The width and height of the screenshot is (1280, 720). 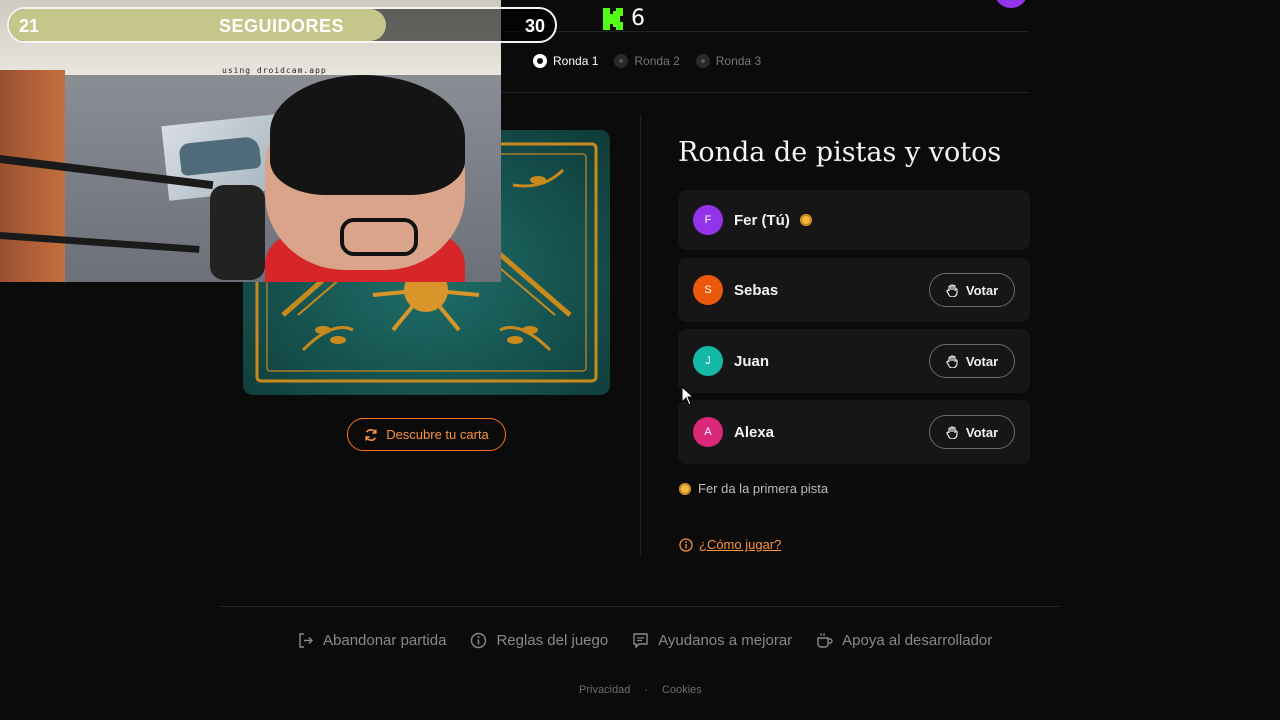 I want to click on round-step-label: Ronda 2, so click(x=657, y=61).